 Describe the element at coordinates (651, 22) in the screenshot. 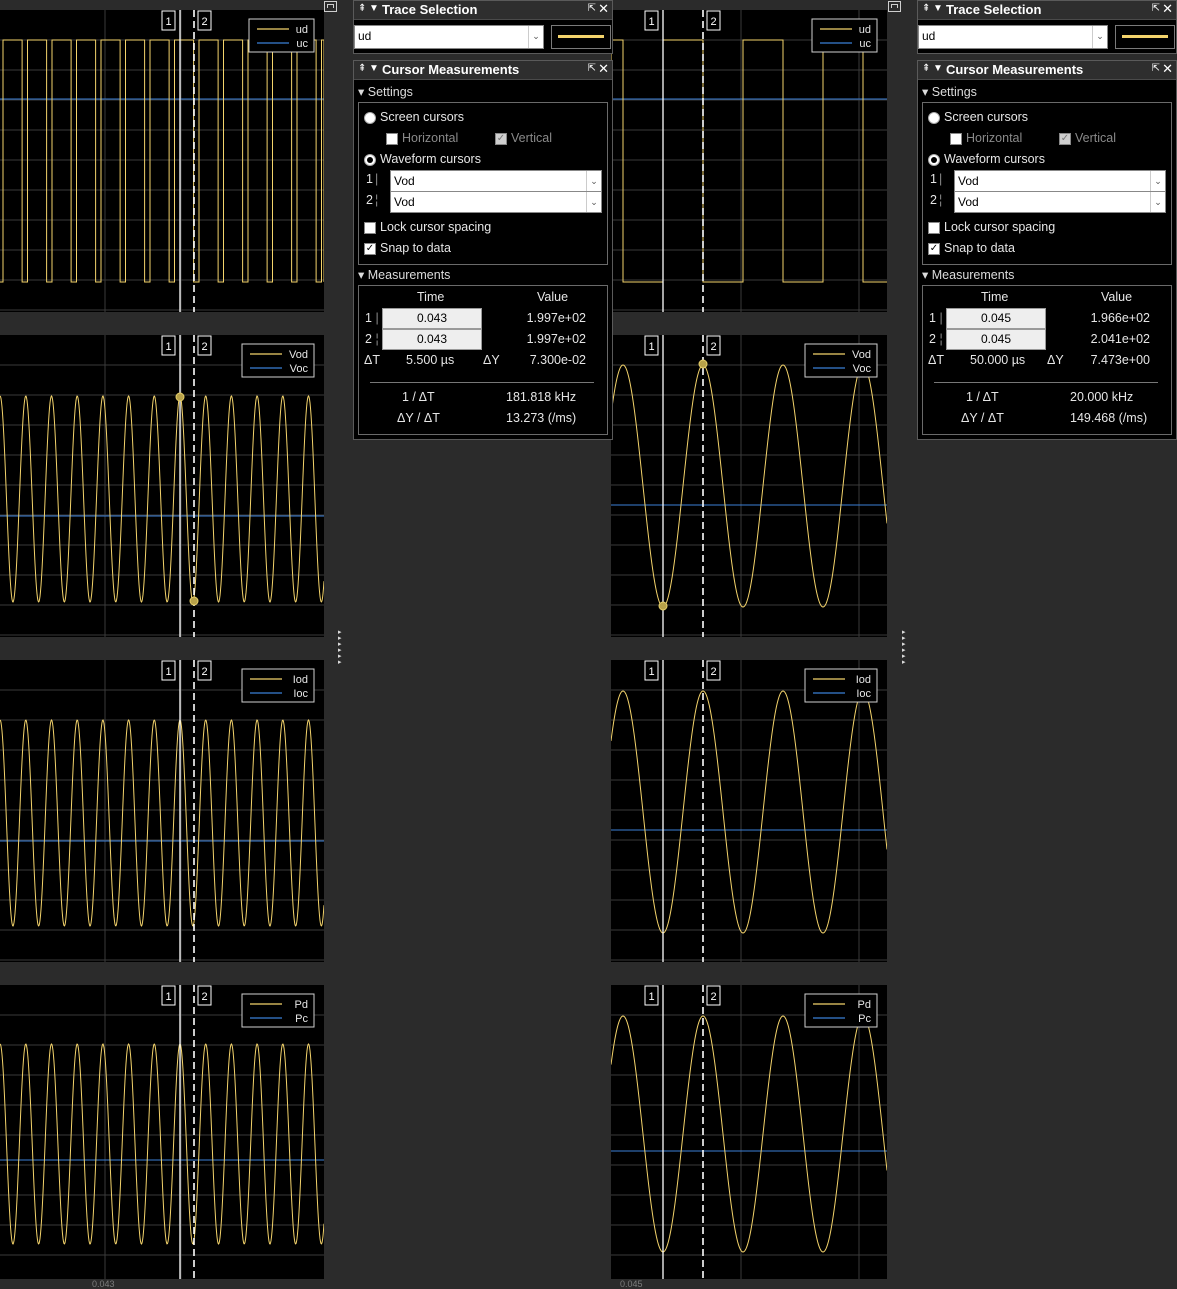

I see `cursor-1-tag-label: 1` at that location.